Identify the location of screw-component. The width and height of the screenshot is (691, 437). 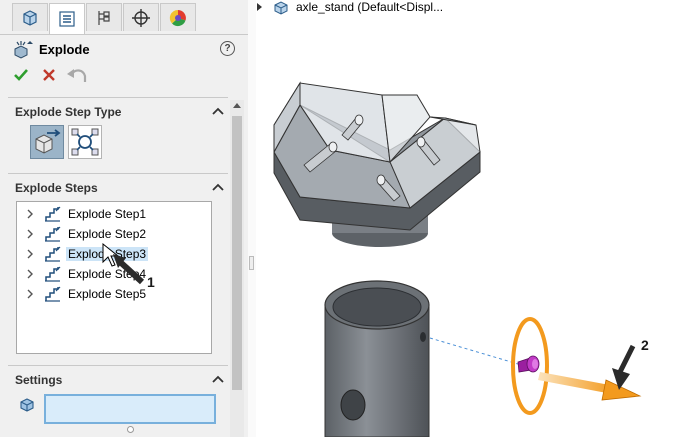
(528, 364).